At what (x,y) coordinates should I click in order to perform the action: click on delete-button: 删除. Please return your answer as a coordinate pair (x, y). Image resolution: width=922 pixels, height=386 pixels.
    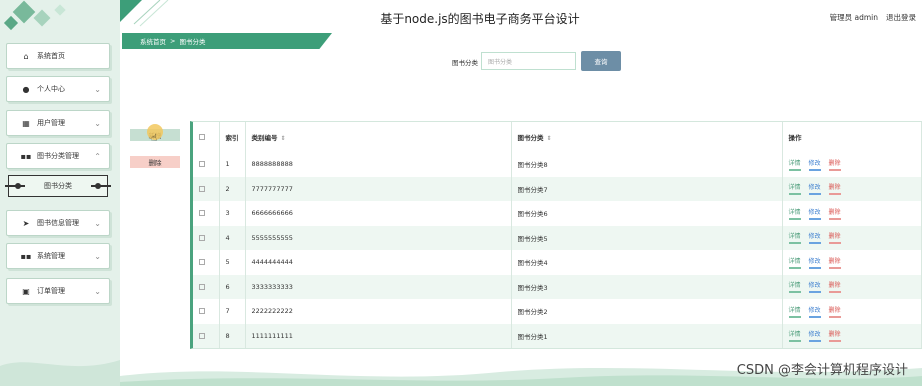
    Looking at the image, I should click on (155, 162).